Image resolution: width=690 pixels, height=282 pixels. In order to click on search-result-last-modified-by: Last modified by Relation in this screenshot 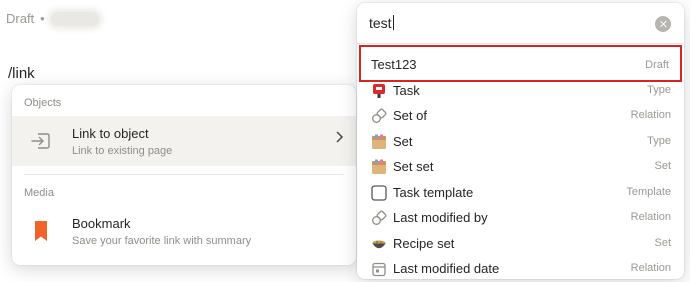, I will do `click(520, 217)`.